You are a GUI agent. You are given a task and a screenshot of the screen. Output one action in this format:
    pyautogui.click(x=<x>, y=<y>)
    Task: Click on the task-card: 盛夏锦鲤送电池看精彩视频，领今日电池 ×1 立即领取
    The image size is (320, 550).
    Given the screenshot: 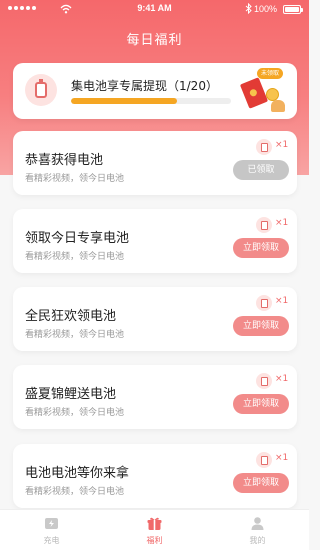 What is the action you would take?
    pyautogui.click(x=155, y=397)
    